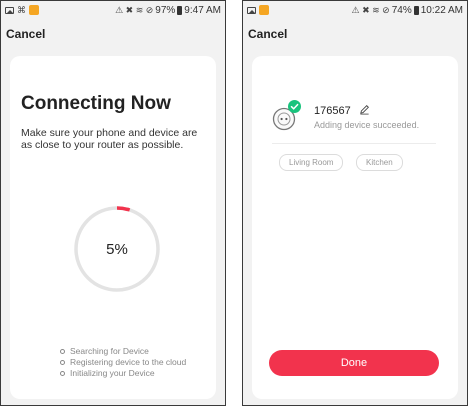 The image size is (468, 406). What do you see at coordinates (364, 109) in the screenshot?
I see `edit-pencil-icon` at bounding box center [364, 109].